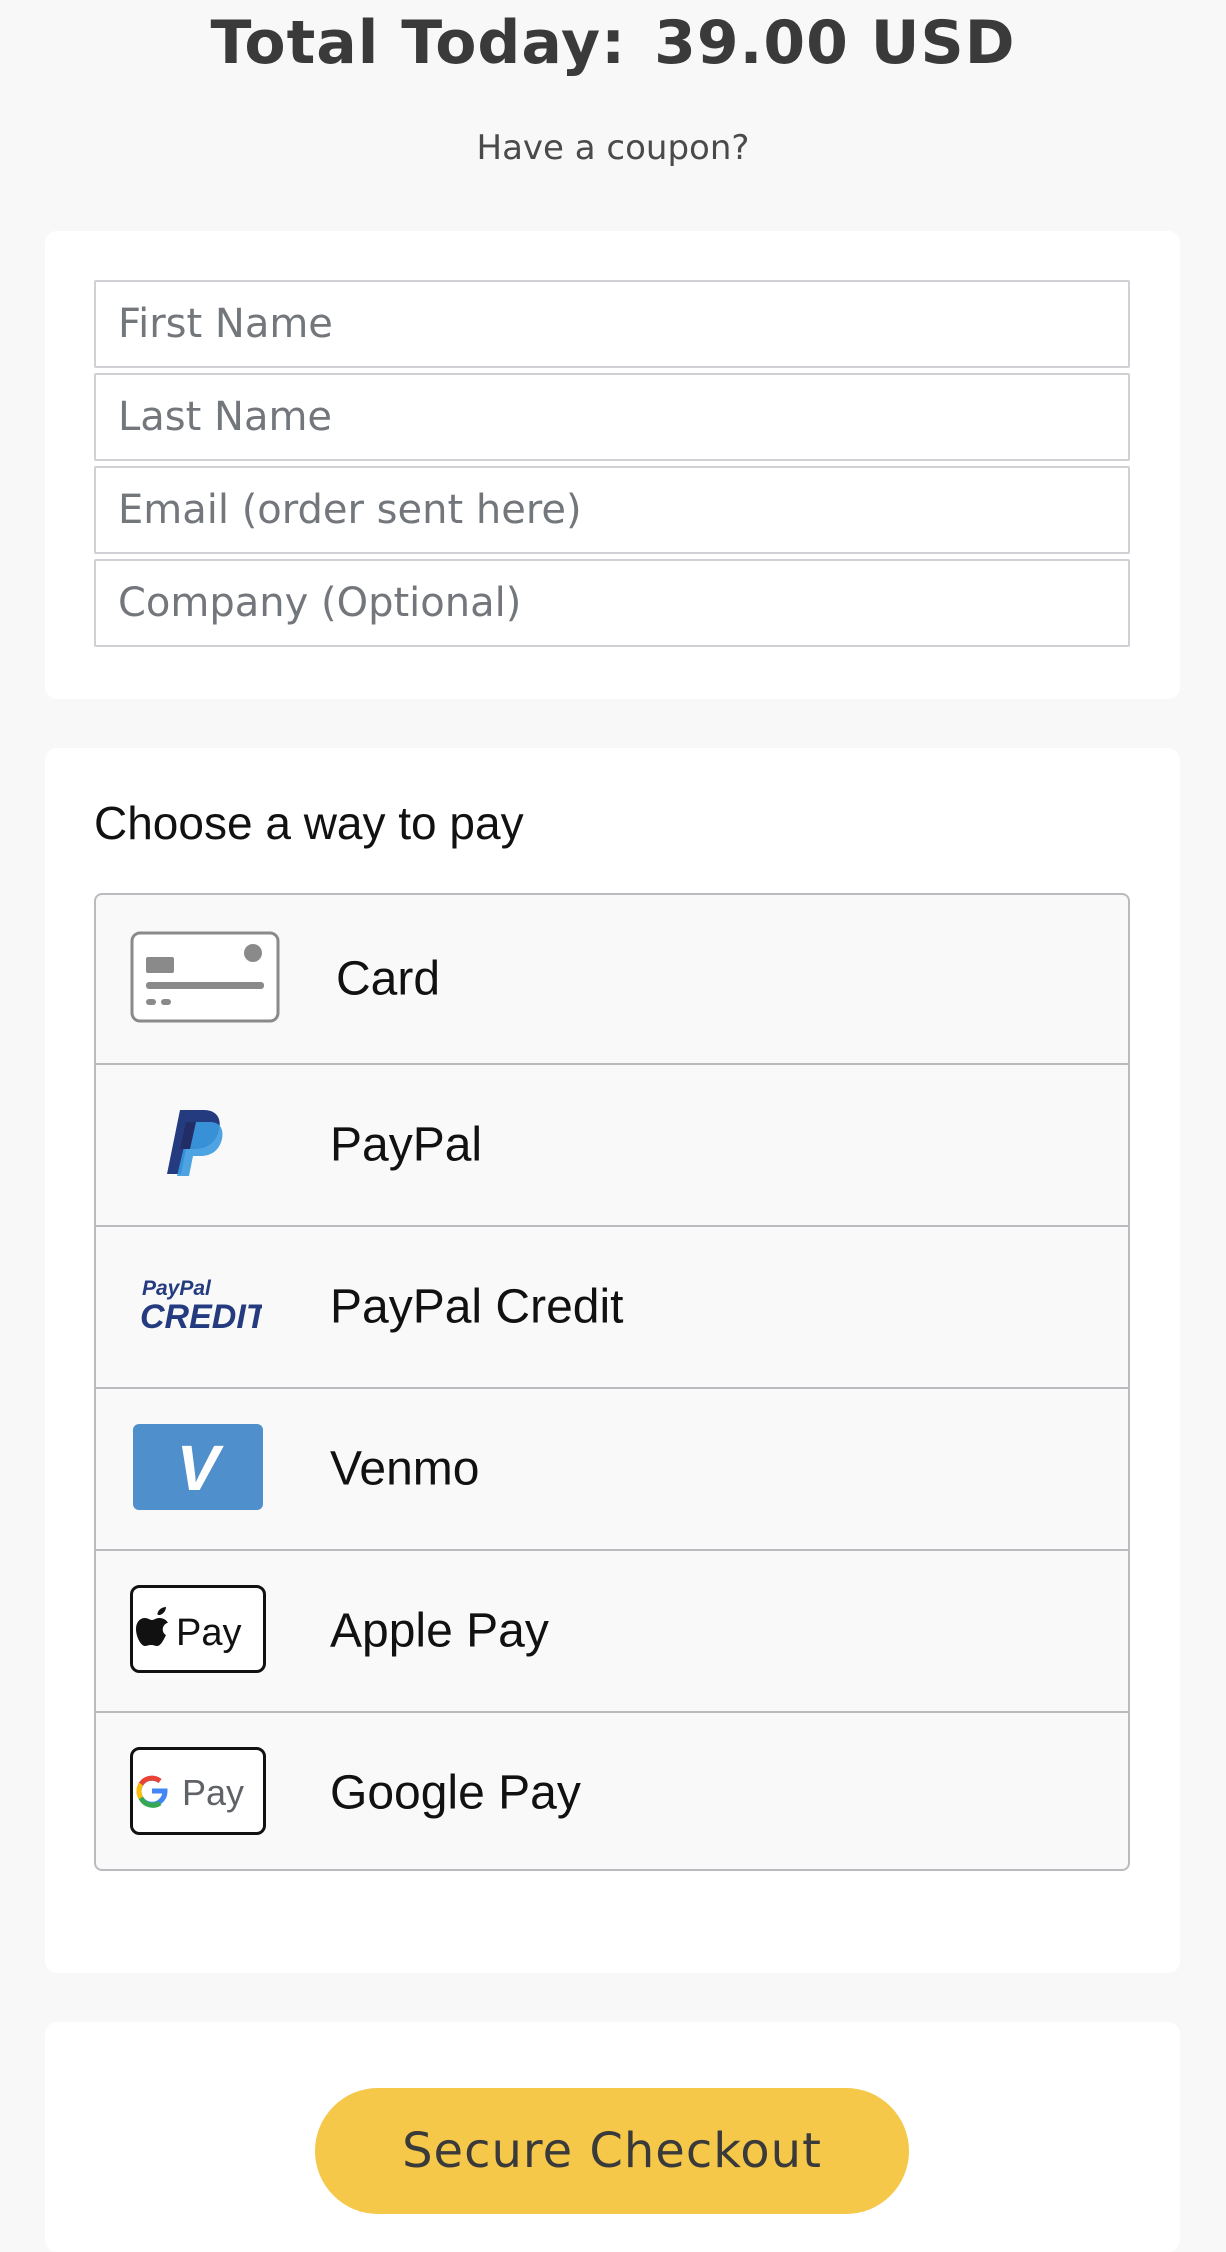  I want to click on payment-method-paypal: PayPal, so click(612, 1144).